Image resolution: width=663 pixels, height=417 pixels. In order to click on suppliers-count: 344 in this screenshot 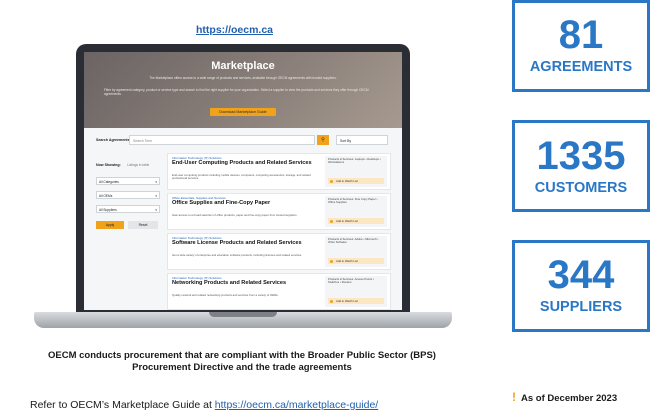, I will do `click(581, 275)`.